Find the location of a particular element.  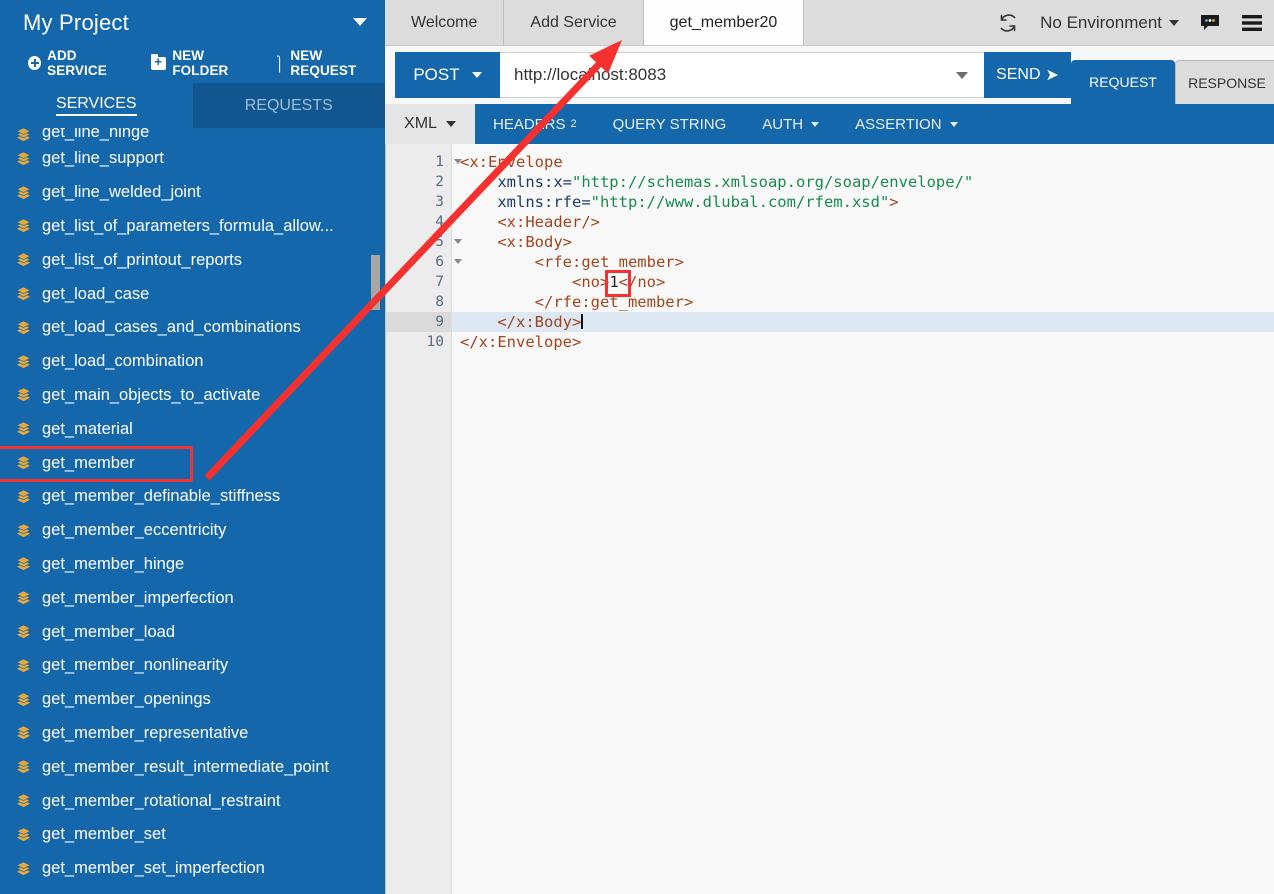

http-method-label: POST is located at coordinates (436, 74).